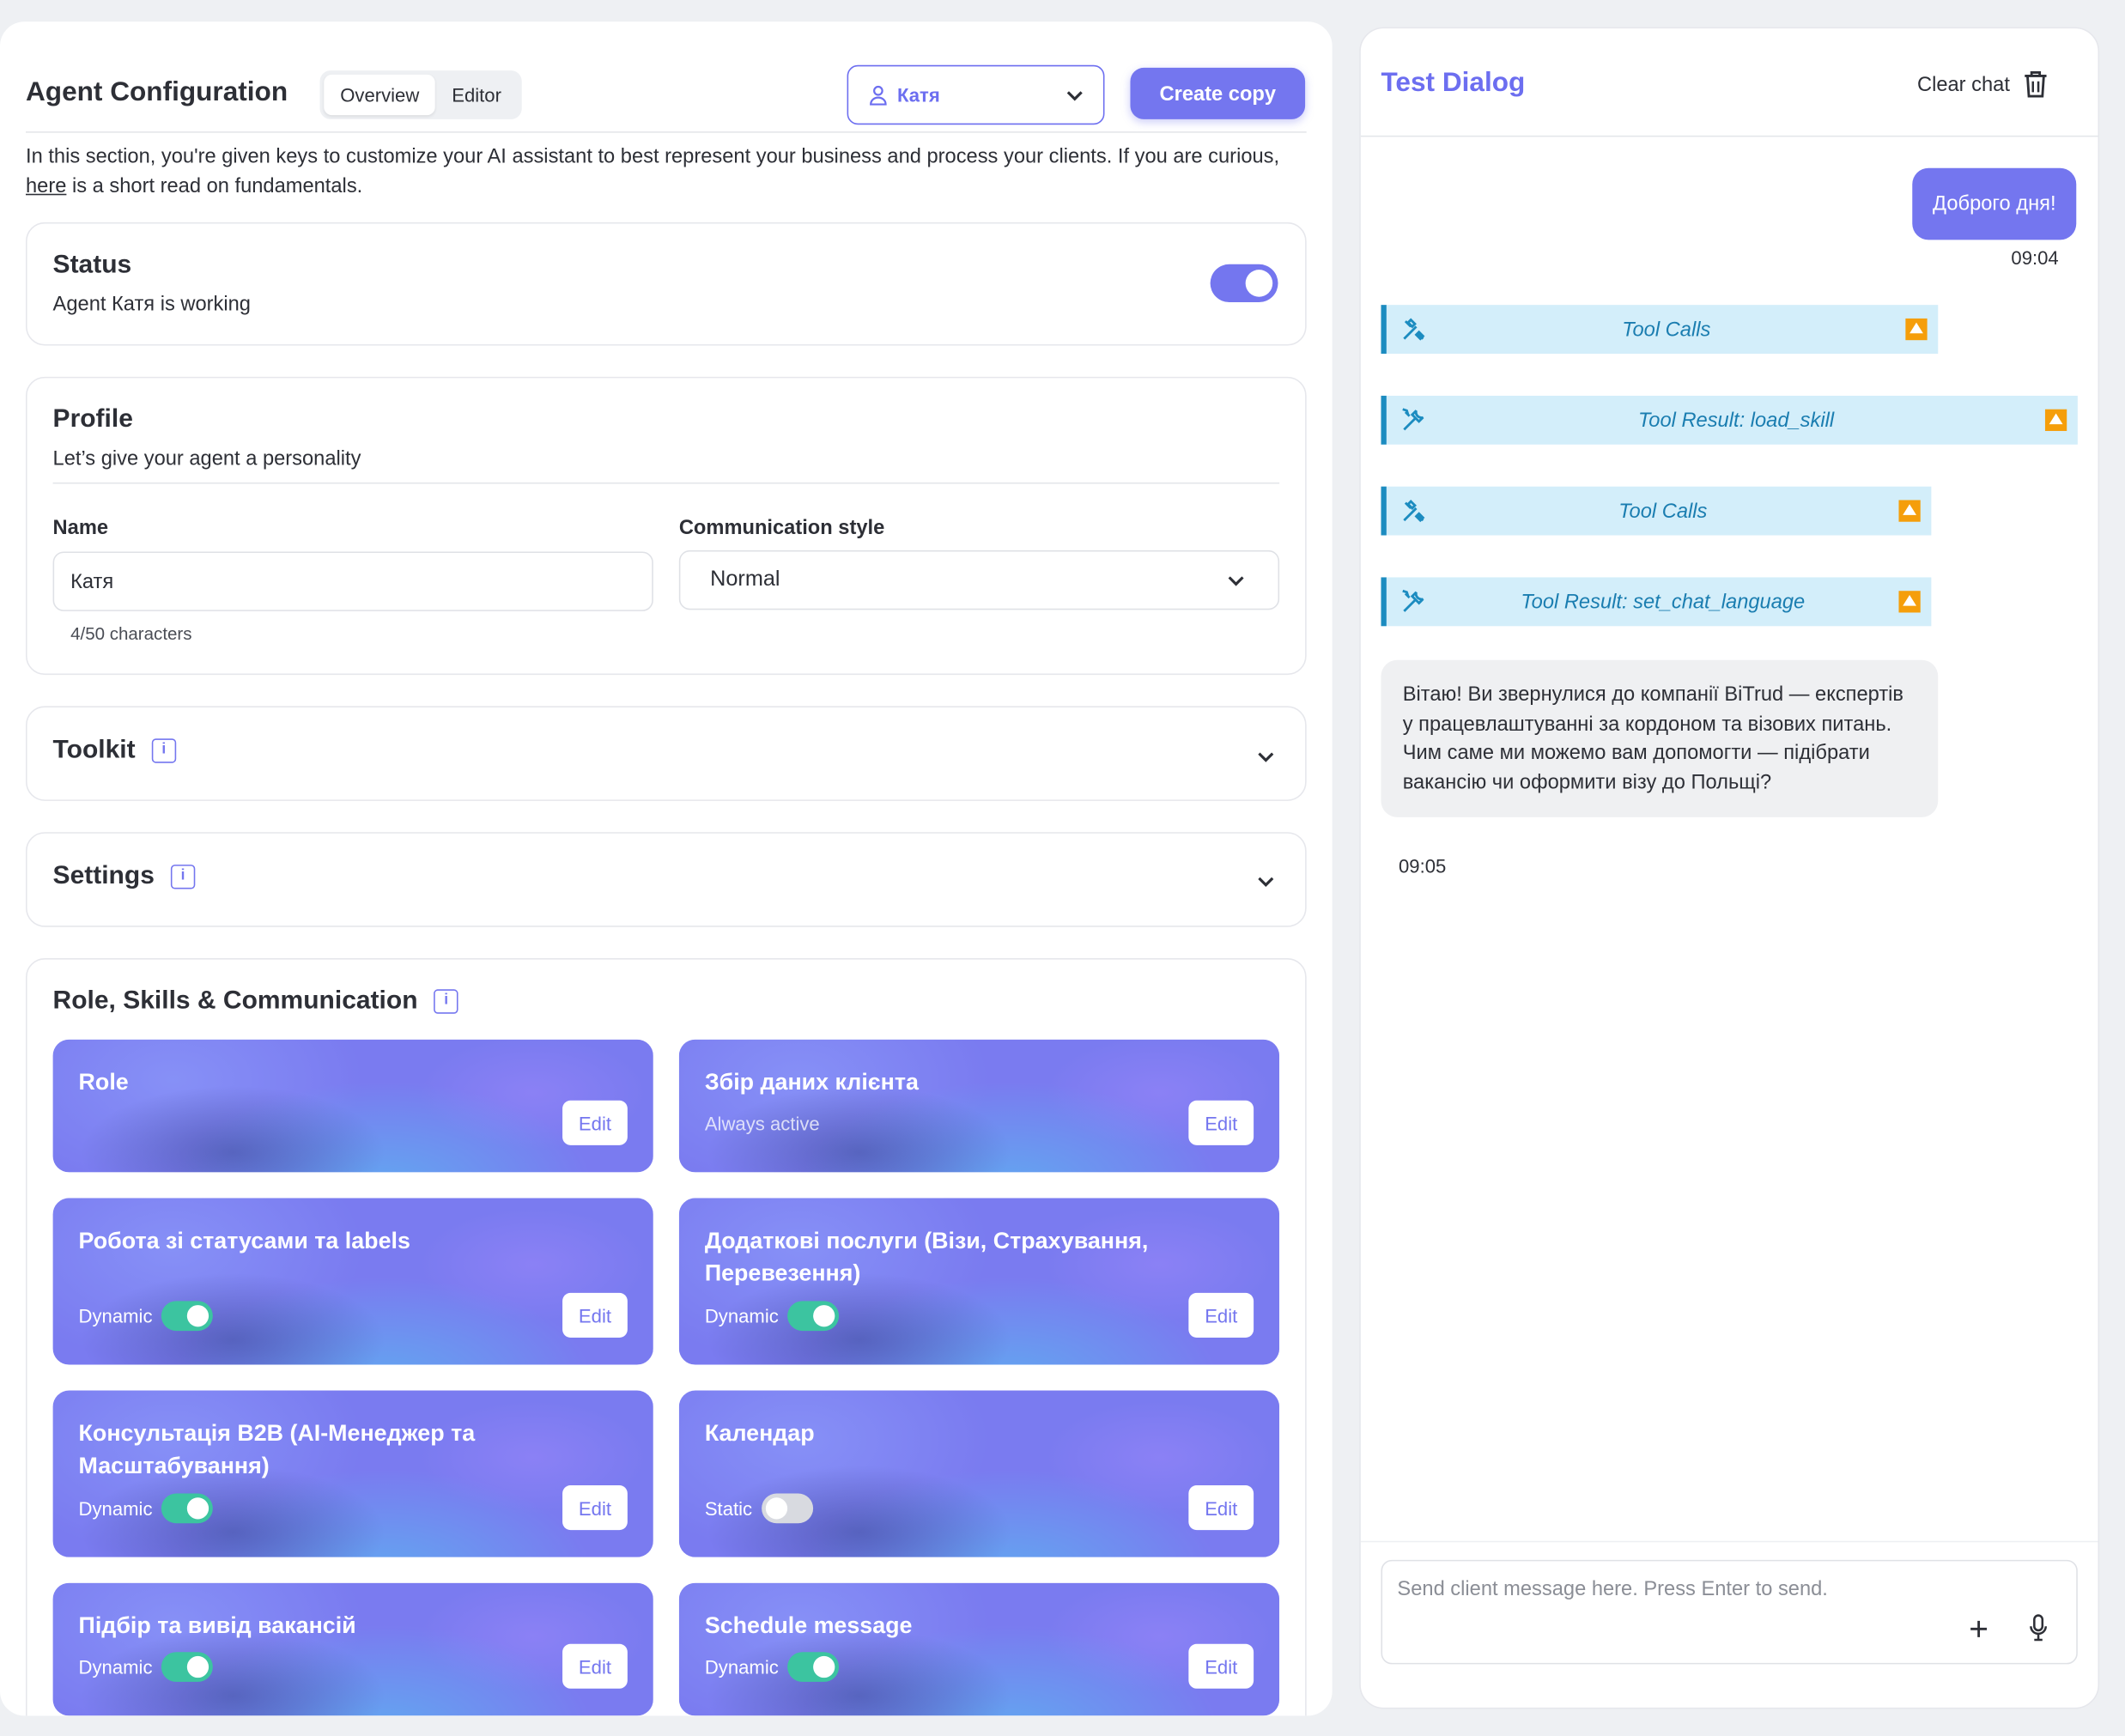  Describe the element at coordinates (235, 1001) in the screenshot. I see `skills-title: Role, Skills & Communication` at that location.